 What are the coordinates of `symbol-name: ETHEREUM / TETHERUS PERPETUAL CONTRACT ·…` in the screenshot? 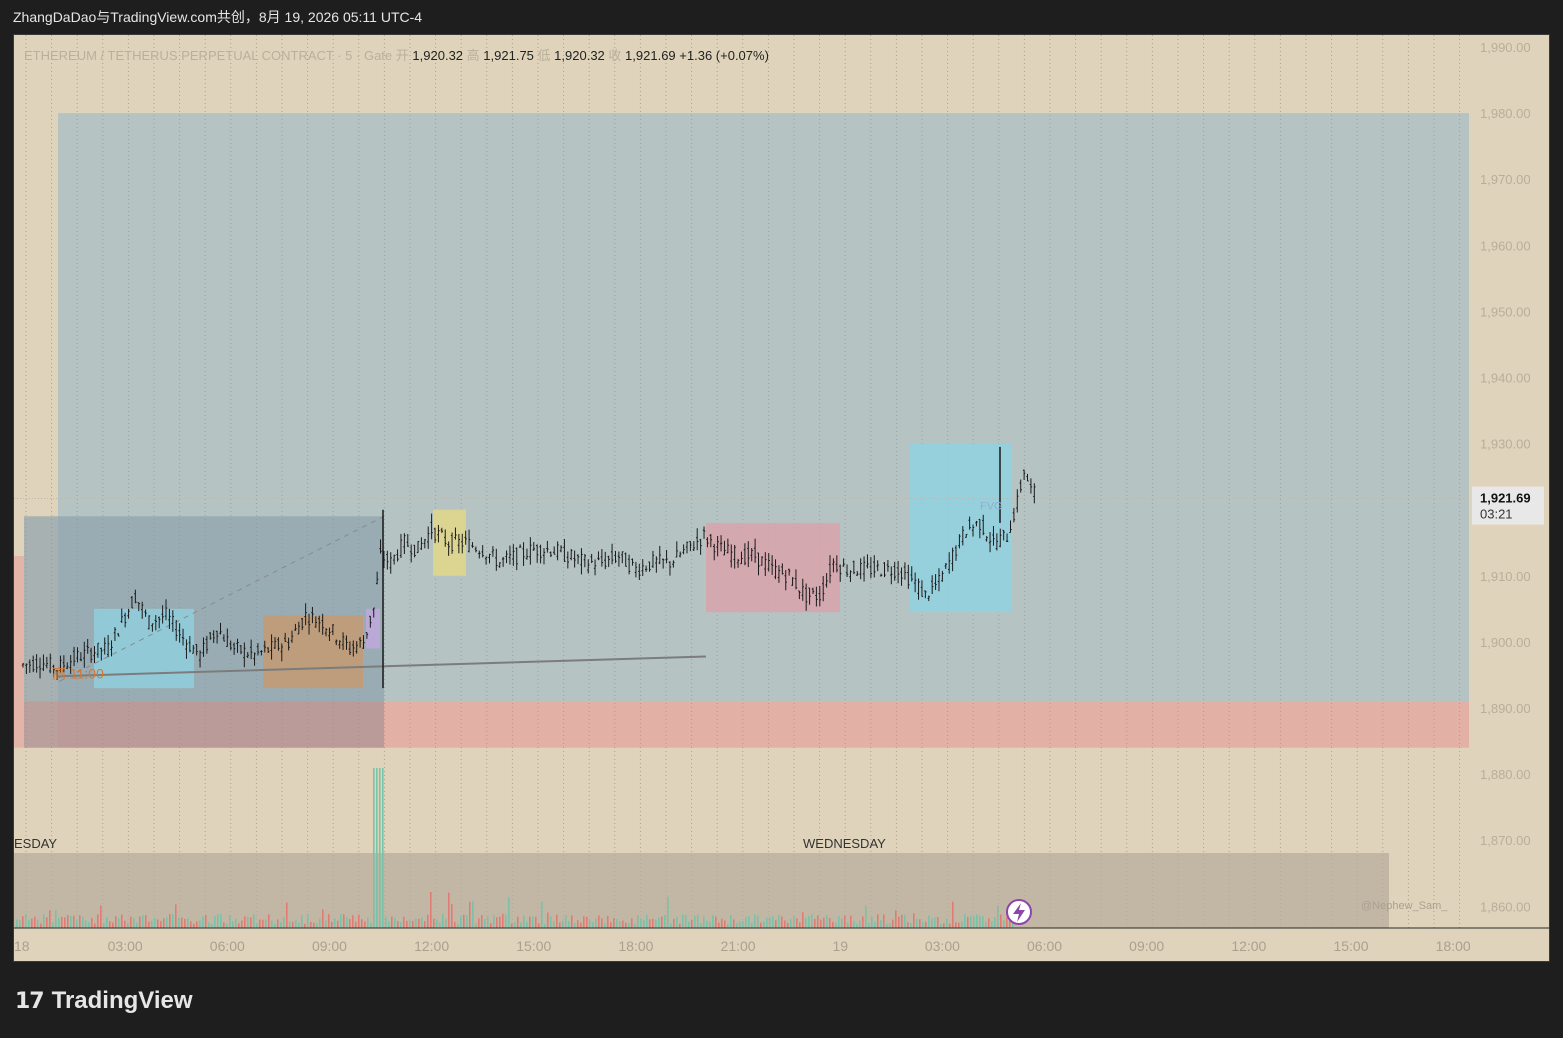 It's located at (208, 55).